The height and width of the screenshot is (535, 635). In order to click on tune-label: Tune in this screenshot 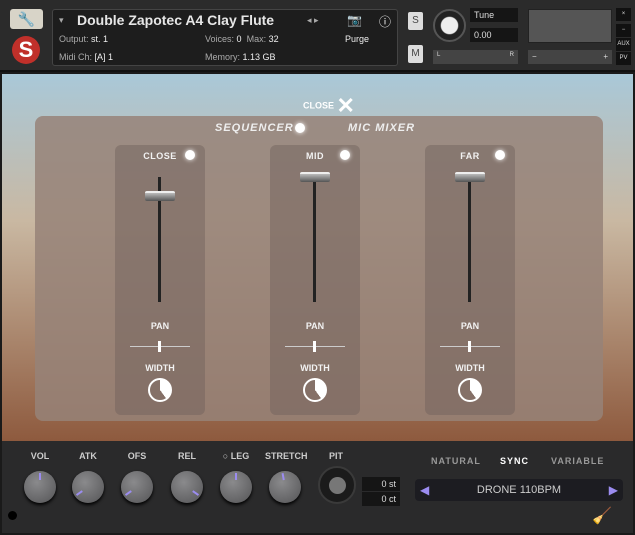, I will do `click(494, 15)`.